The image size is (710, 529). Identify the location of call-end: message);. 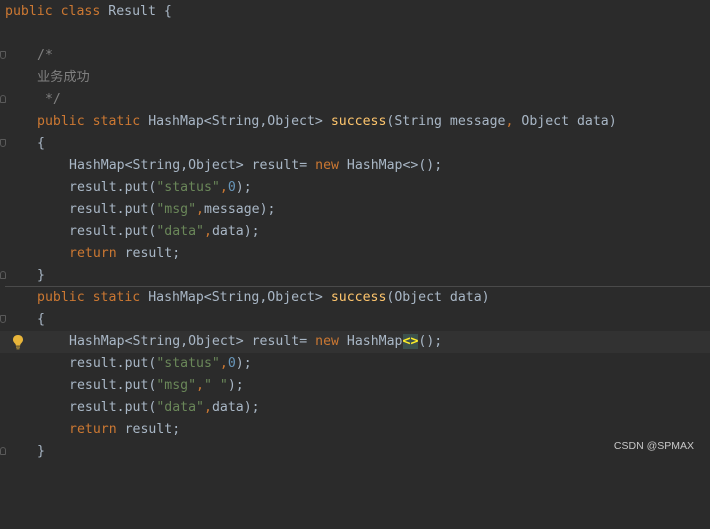
(240, 209).